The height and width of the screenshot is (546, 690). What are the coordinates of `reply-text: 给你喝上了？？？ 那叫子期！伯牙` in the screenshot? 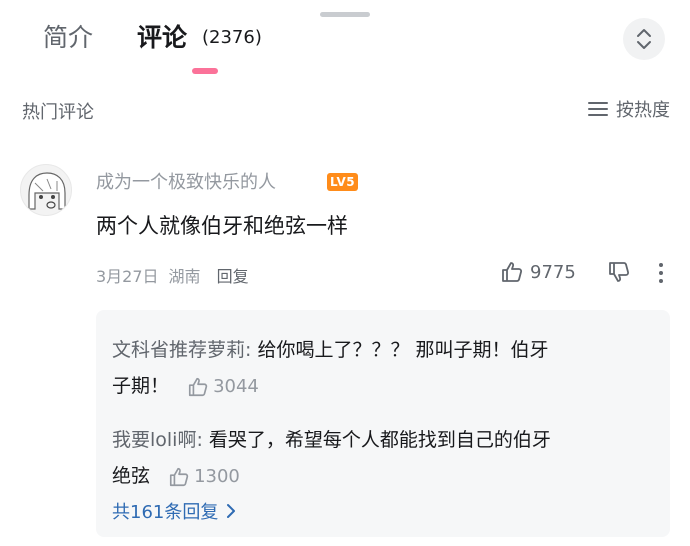 It's located at (400, 350).